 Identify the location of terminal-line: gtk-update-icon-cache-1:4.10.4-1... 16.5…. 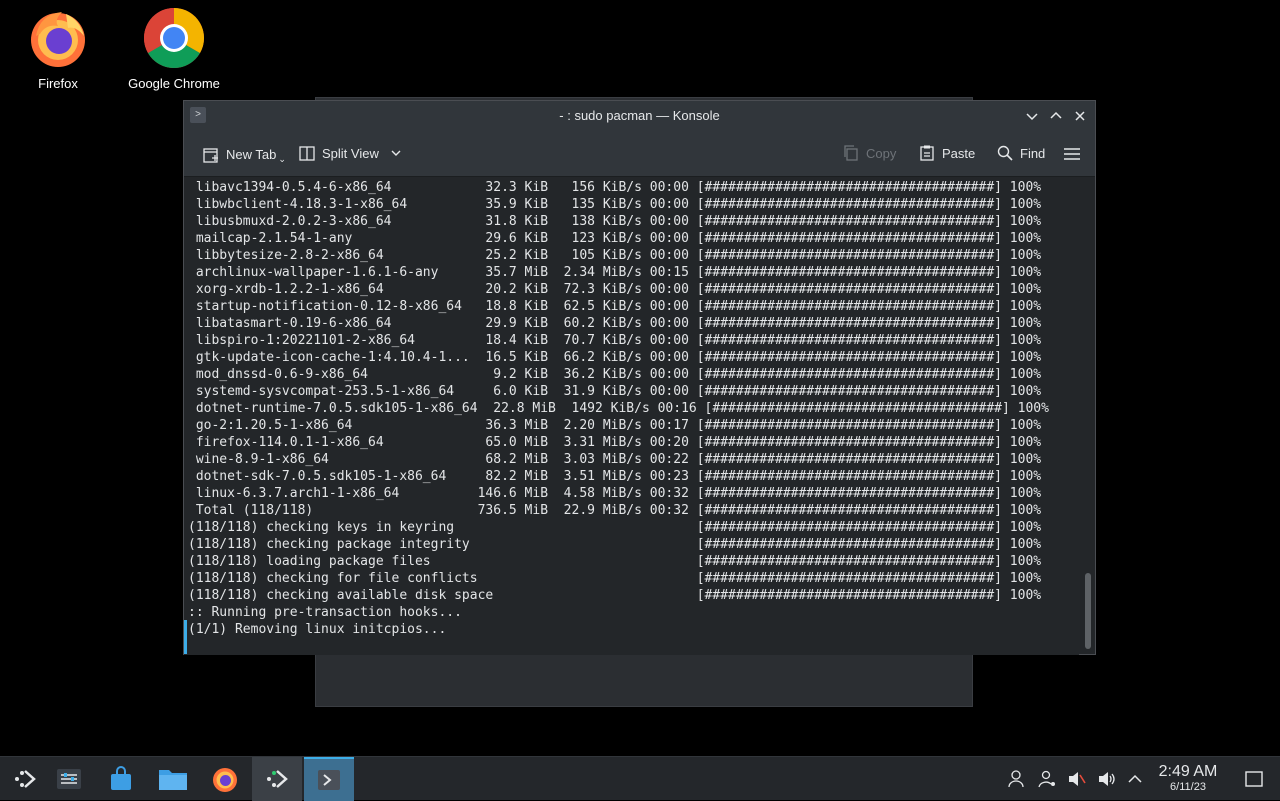
(615, 357).